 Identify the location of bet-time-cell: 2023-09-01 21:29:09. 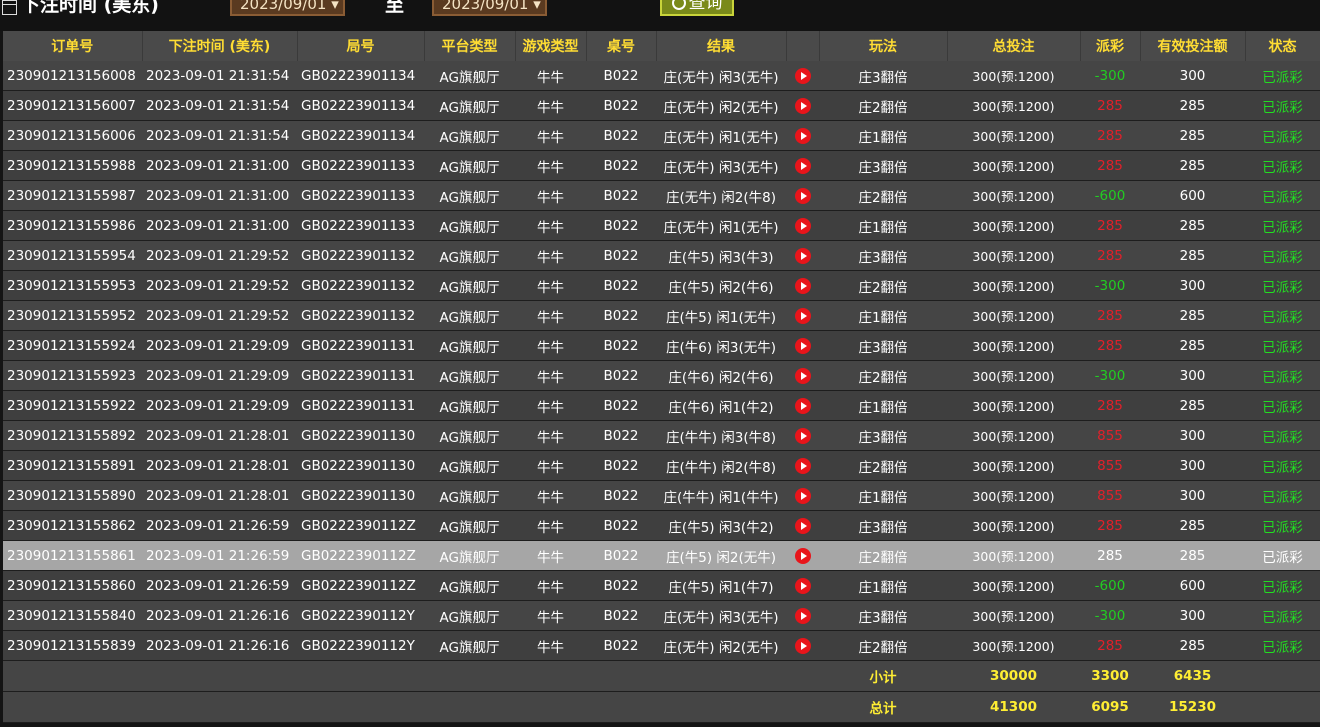
(219, 405).